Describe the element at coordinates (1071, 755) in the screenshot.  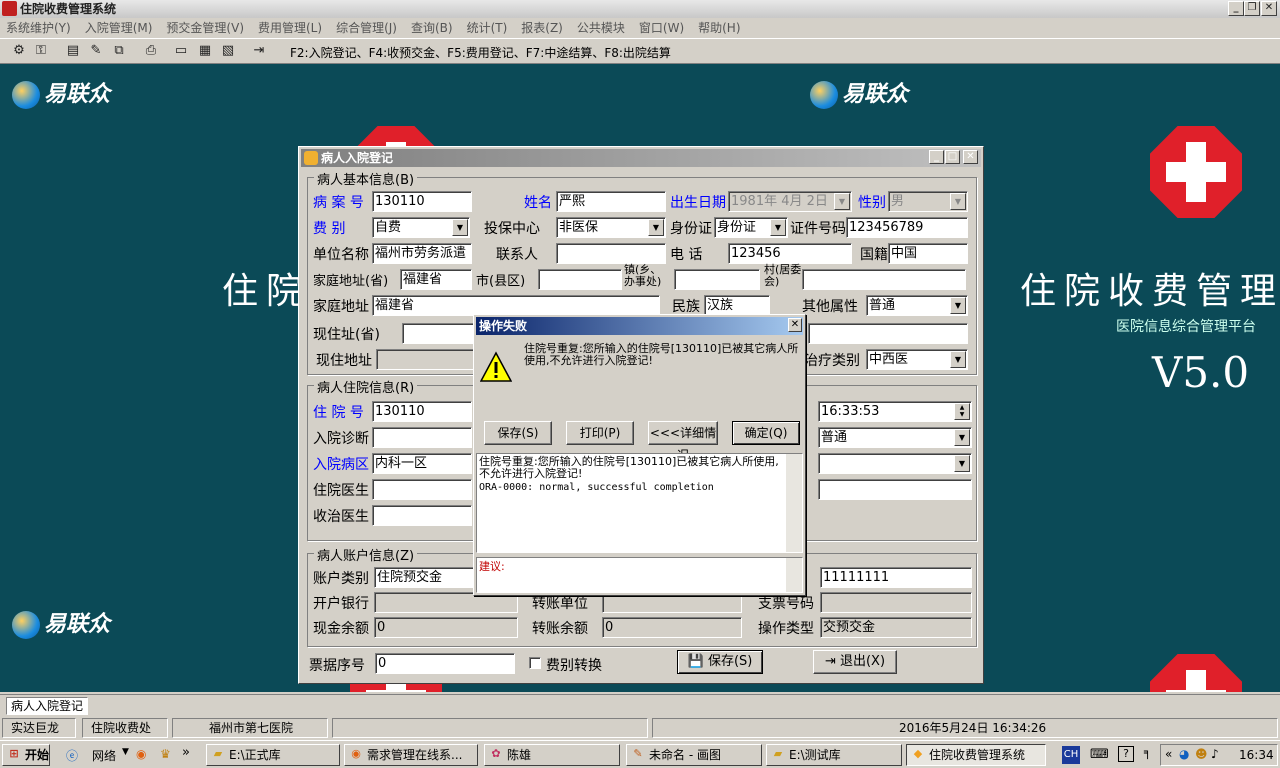
I see `language-indicator: CH` at that location.